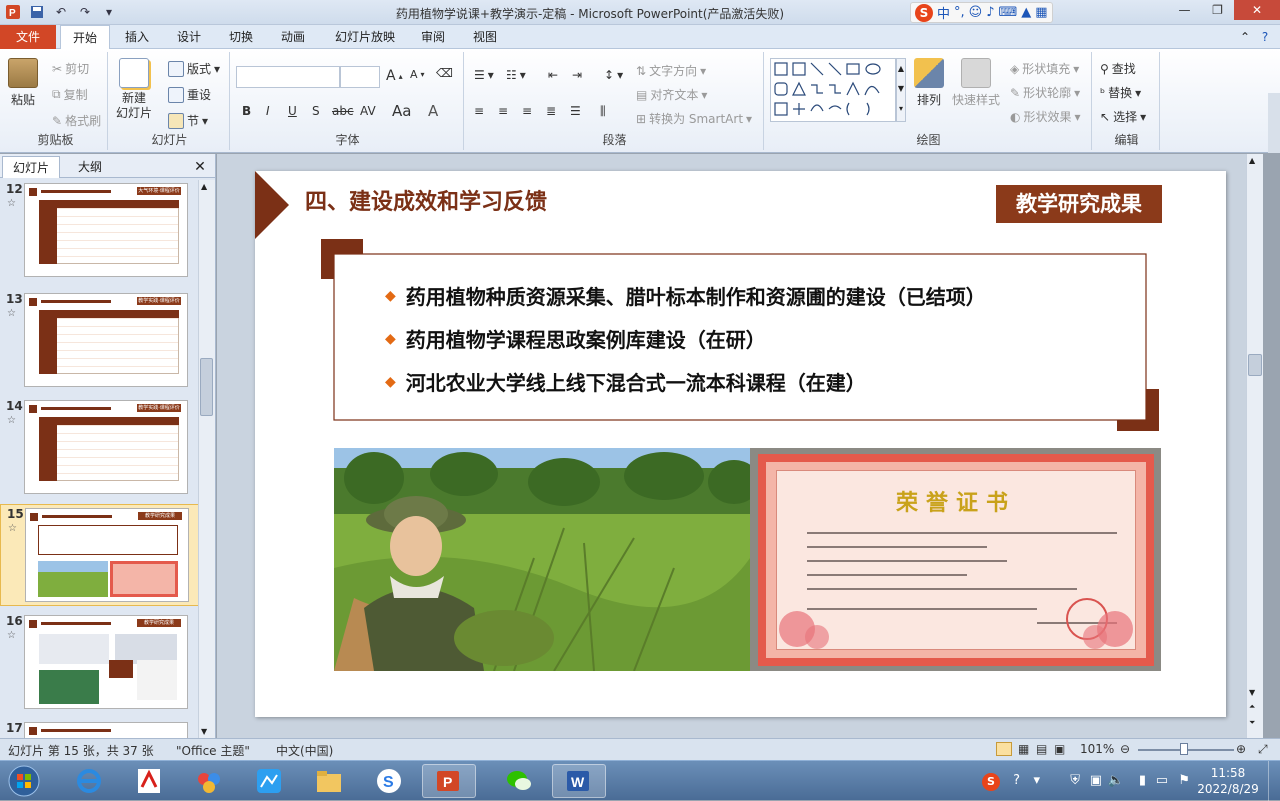  I want to click on scroll-up-icon: ▲, so click(1252, 160).